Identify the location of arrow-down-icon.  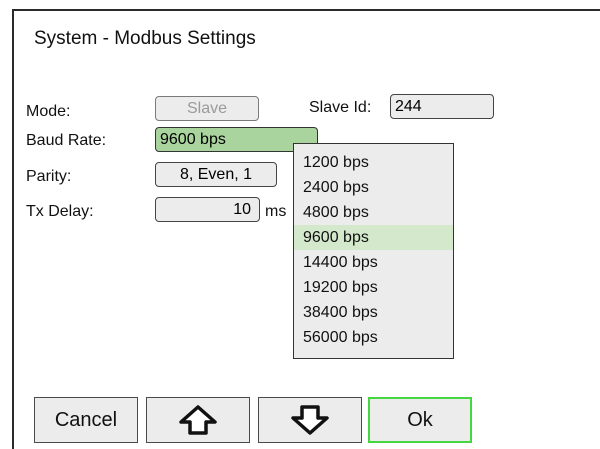
(310, 420).